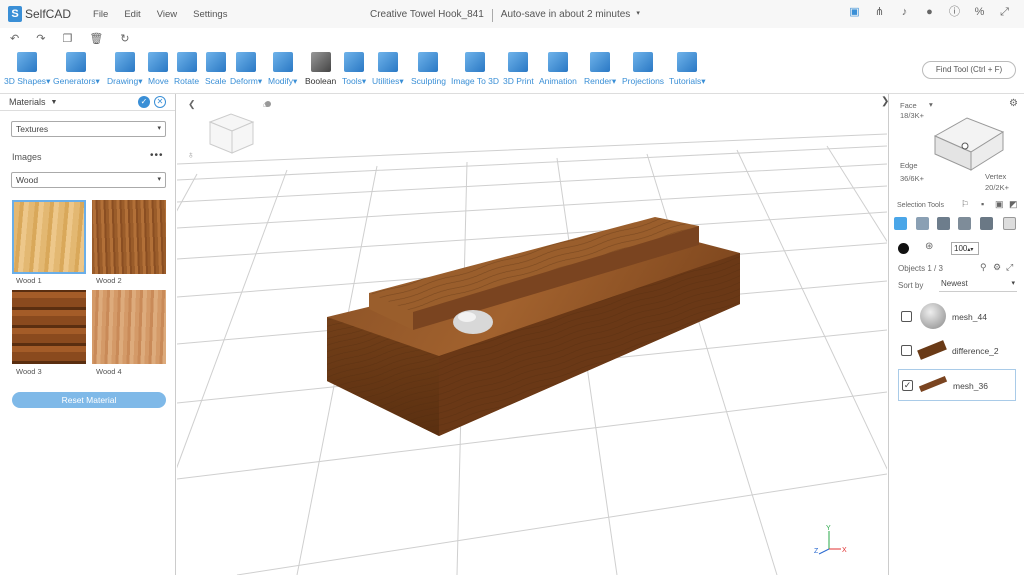 The width and height of the screenshot is (1024, 575). I want to click on select-lasso-icon, so click(1009, 223).